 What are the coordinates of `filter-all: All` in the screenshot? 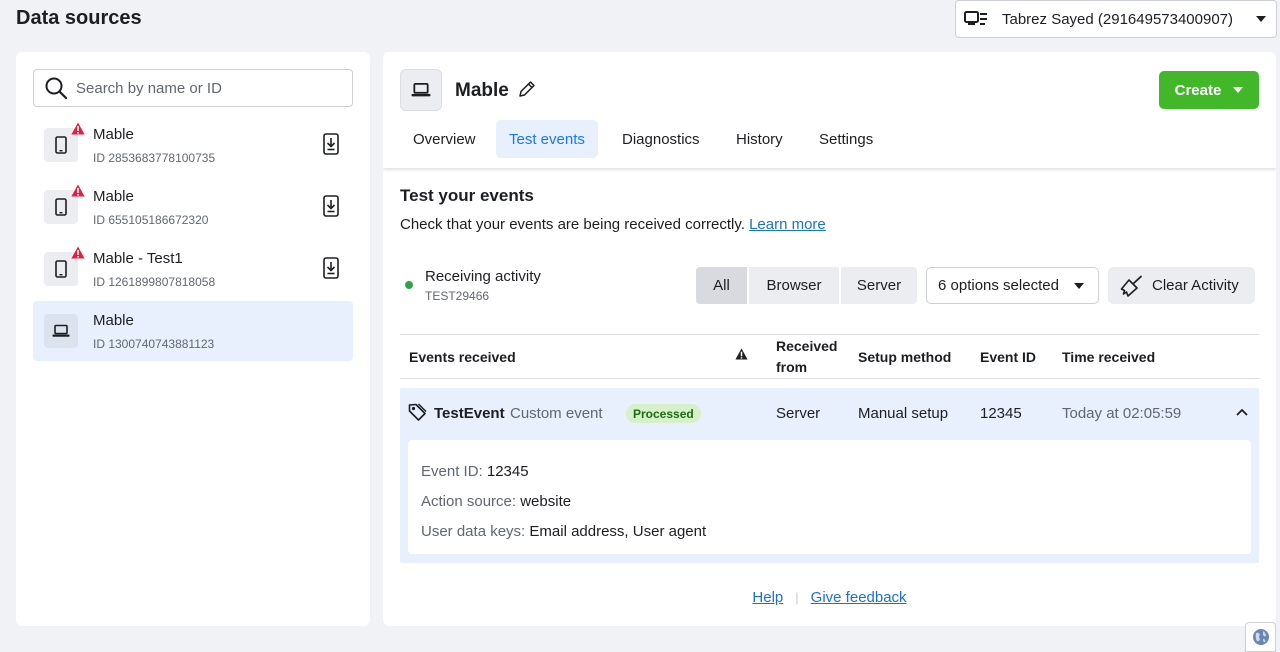 It's located at (721, 285).